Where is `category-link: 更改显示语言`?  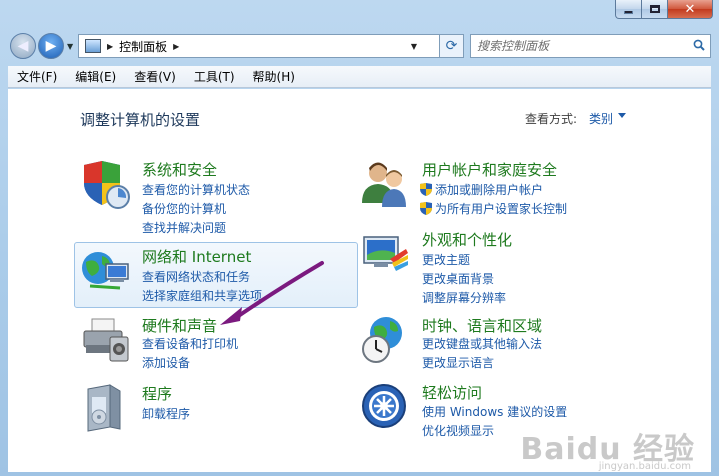
category-link: 更改显示语言 is located at coordinates (458, 362).